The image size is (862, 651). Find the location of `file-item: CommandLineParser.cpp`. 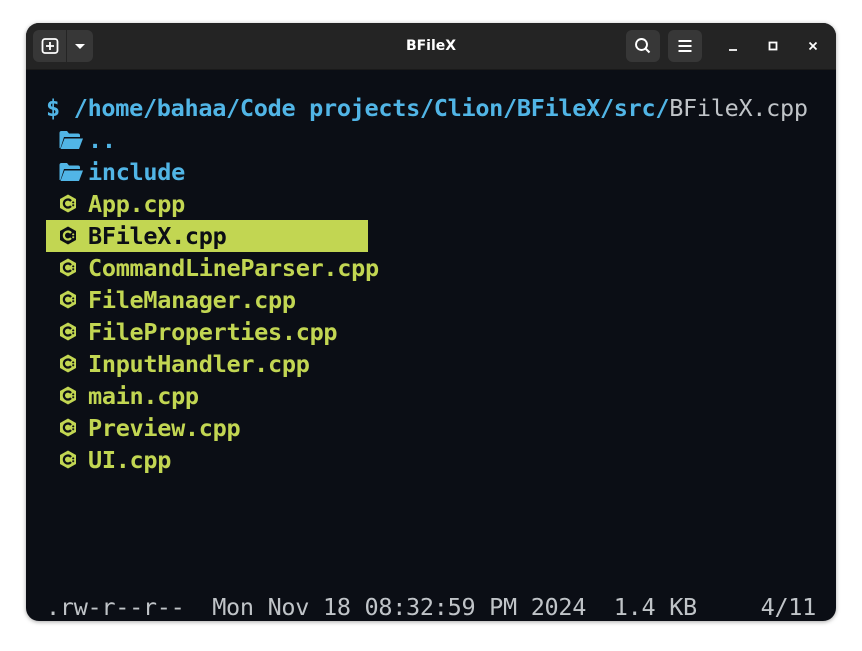

file-item: CommandLineParser.cpp is located at coordinates (436, 268).